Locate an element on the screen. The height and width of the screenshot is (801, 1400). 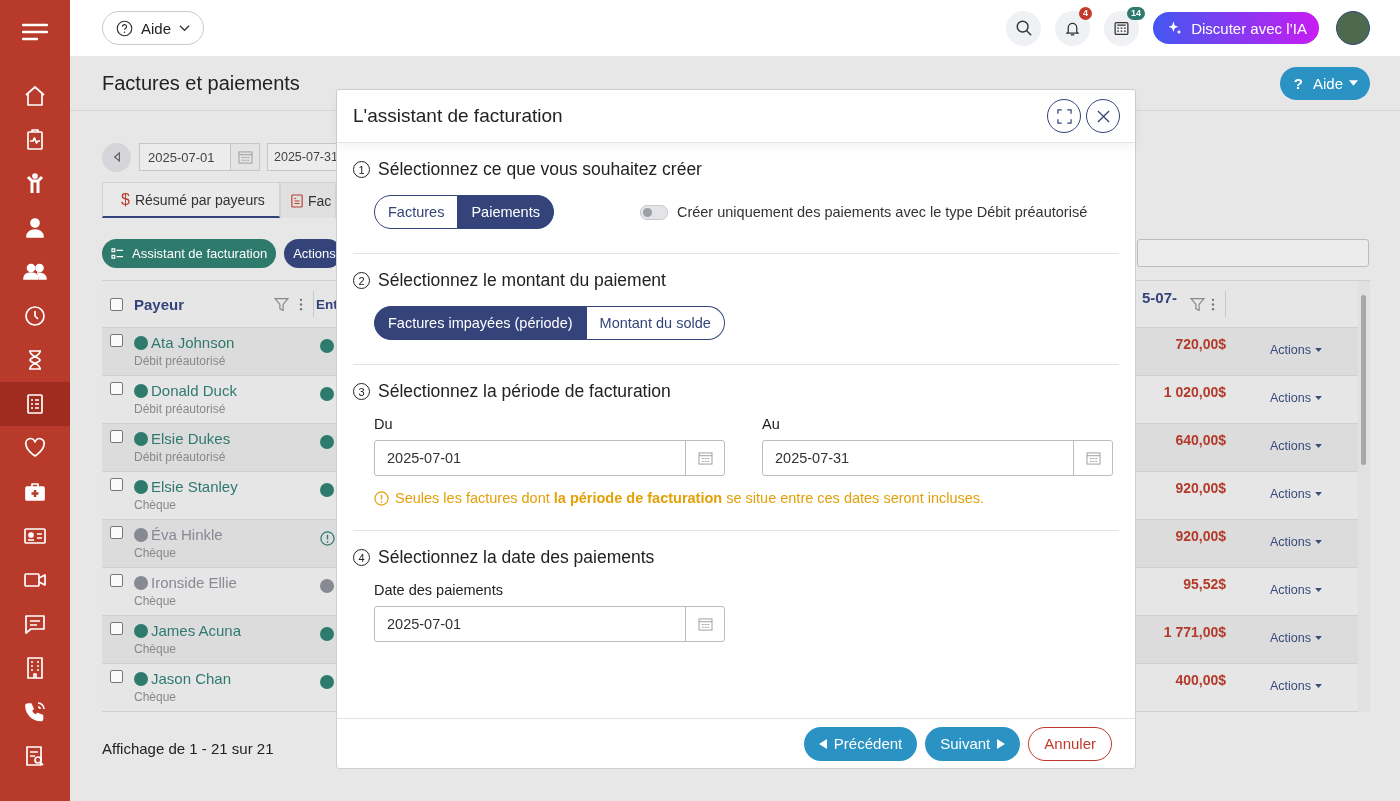
tab: Fac is located at coordinates (308, 200).